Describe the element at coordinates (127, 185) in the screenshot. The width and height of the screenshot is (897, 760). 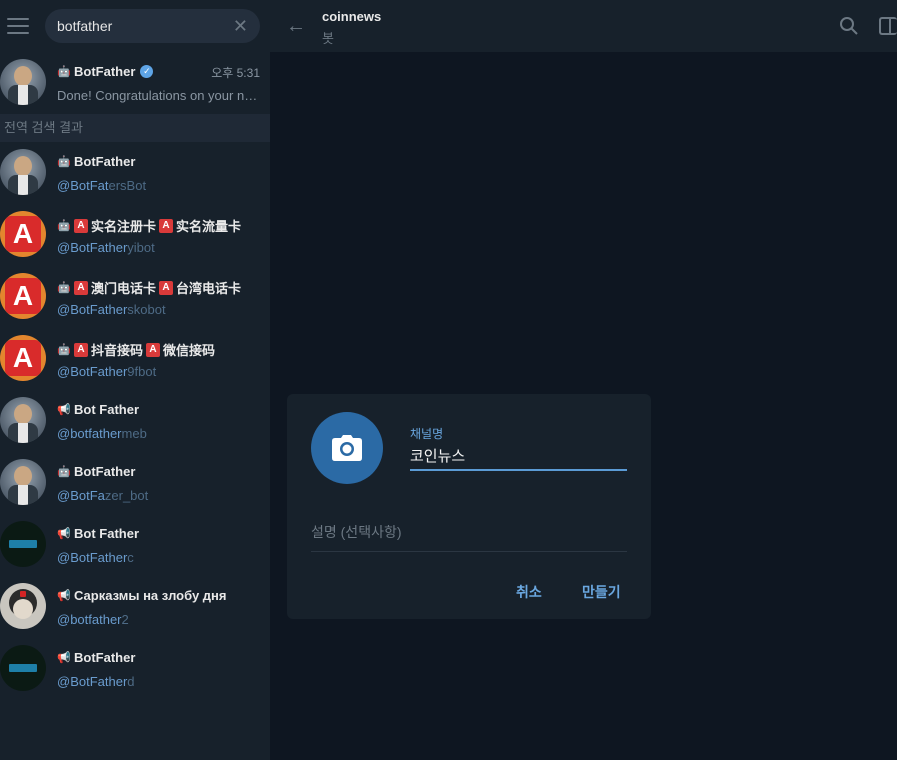
I see `result-handle-rest: ersBot` at that location.